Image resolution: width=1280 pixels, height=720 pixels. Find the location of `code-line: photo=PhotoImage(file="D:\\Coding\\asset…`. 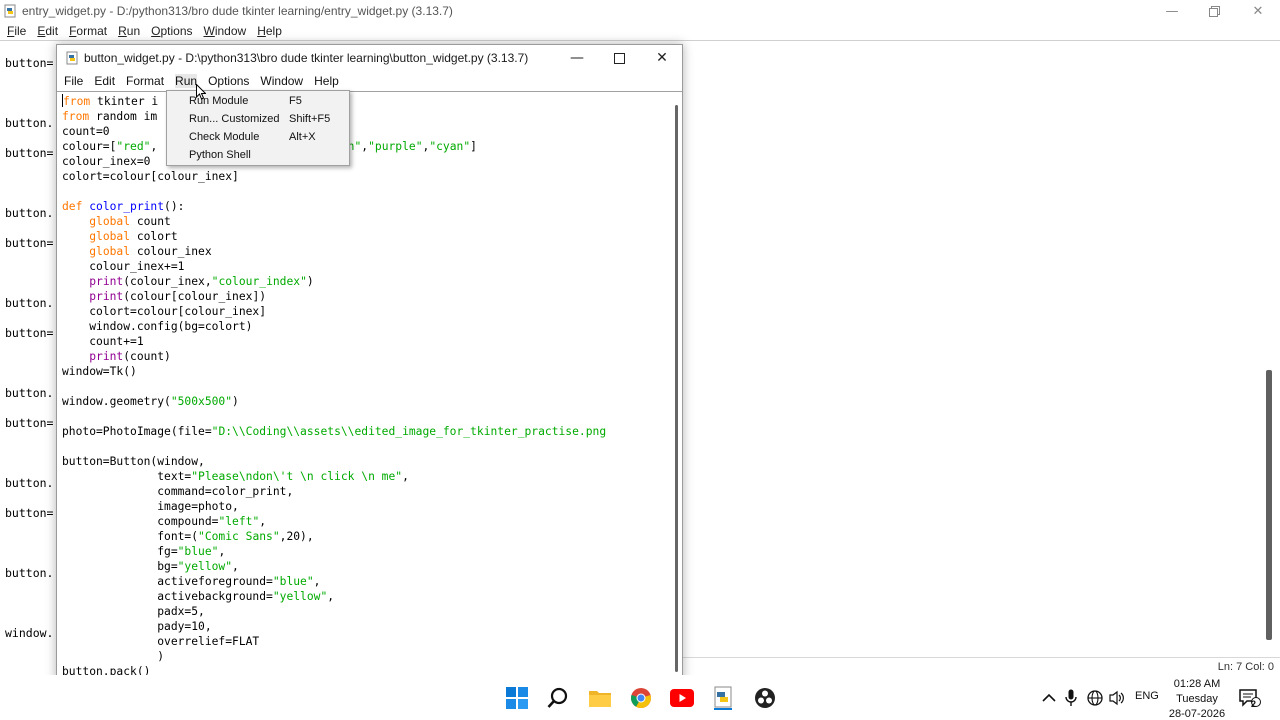

code-line: photo=PhotoImage(file="D:\\Coding\\asset… is located at coordinates (334, 431).